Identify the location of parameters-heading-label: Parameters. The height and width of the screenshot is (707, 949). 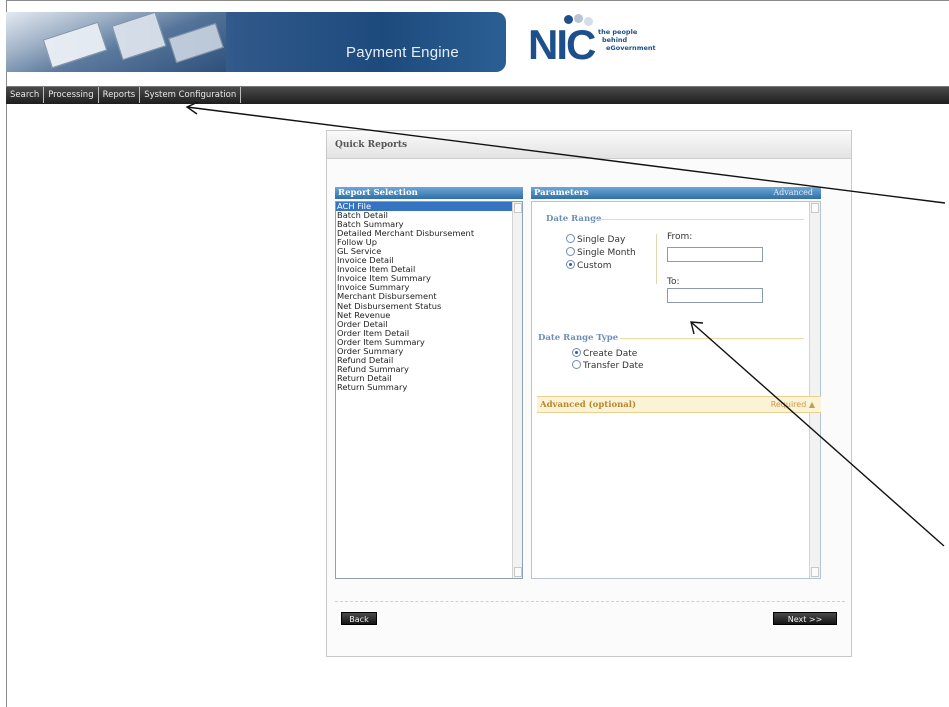
(561, 193).